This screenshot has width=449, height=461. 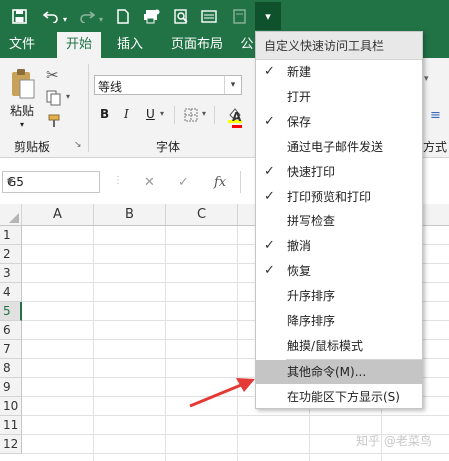 I want to click on print-preview-icon, so click(x=181, y=16).